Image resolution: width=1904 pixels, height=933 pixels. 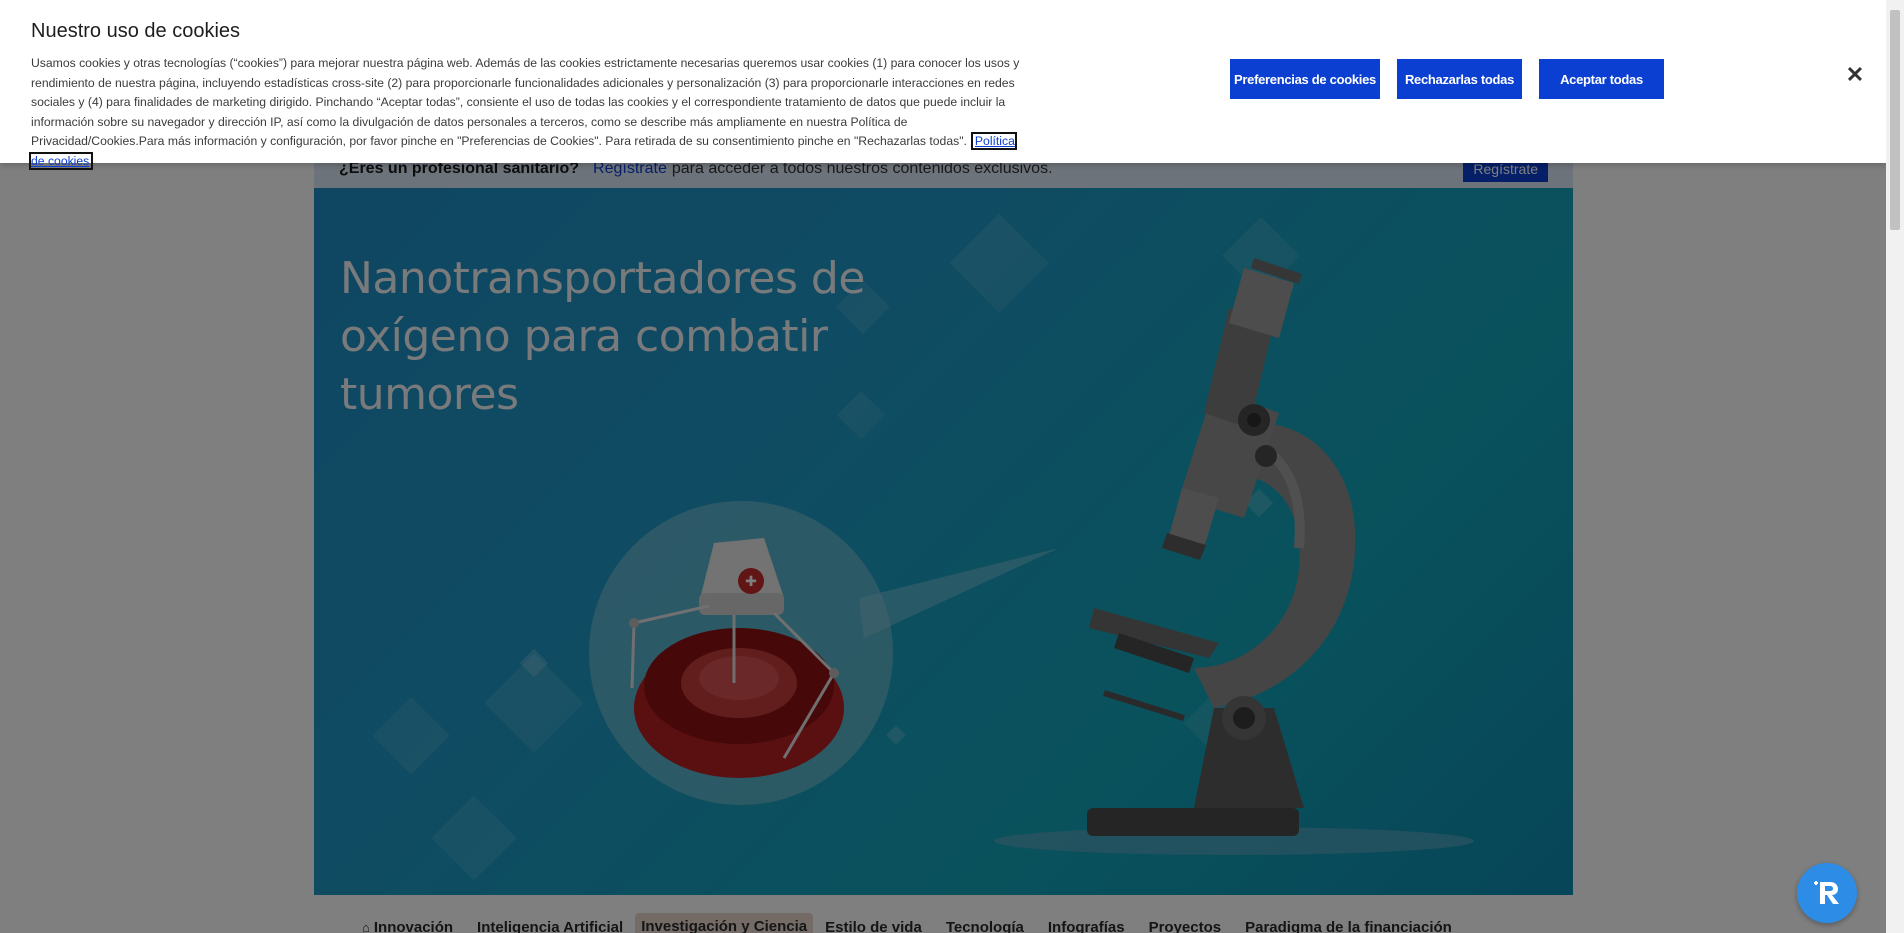 I want to click on accept-all-button: Aceptar todas, so click(x=1601, y=79).